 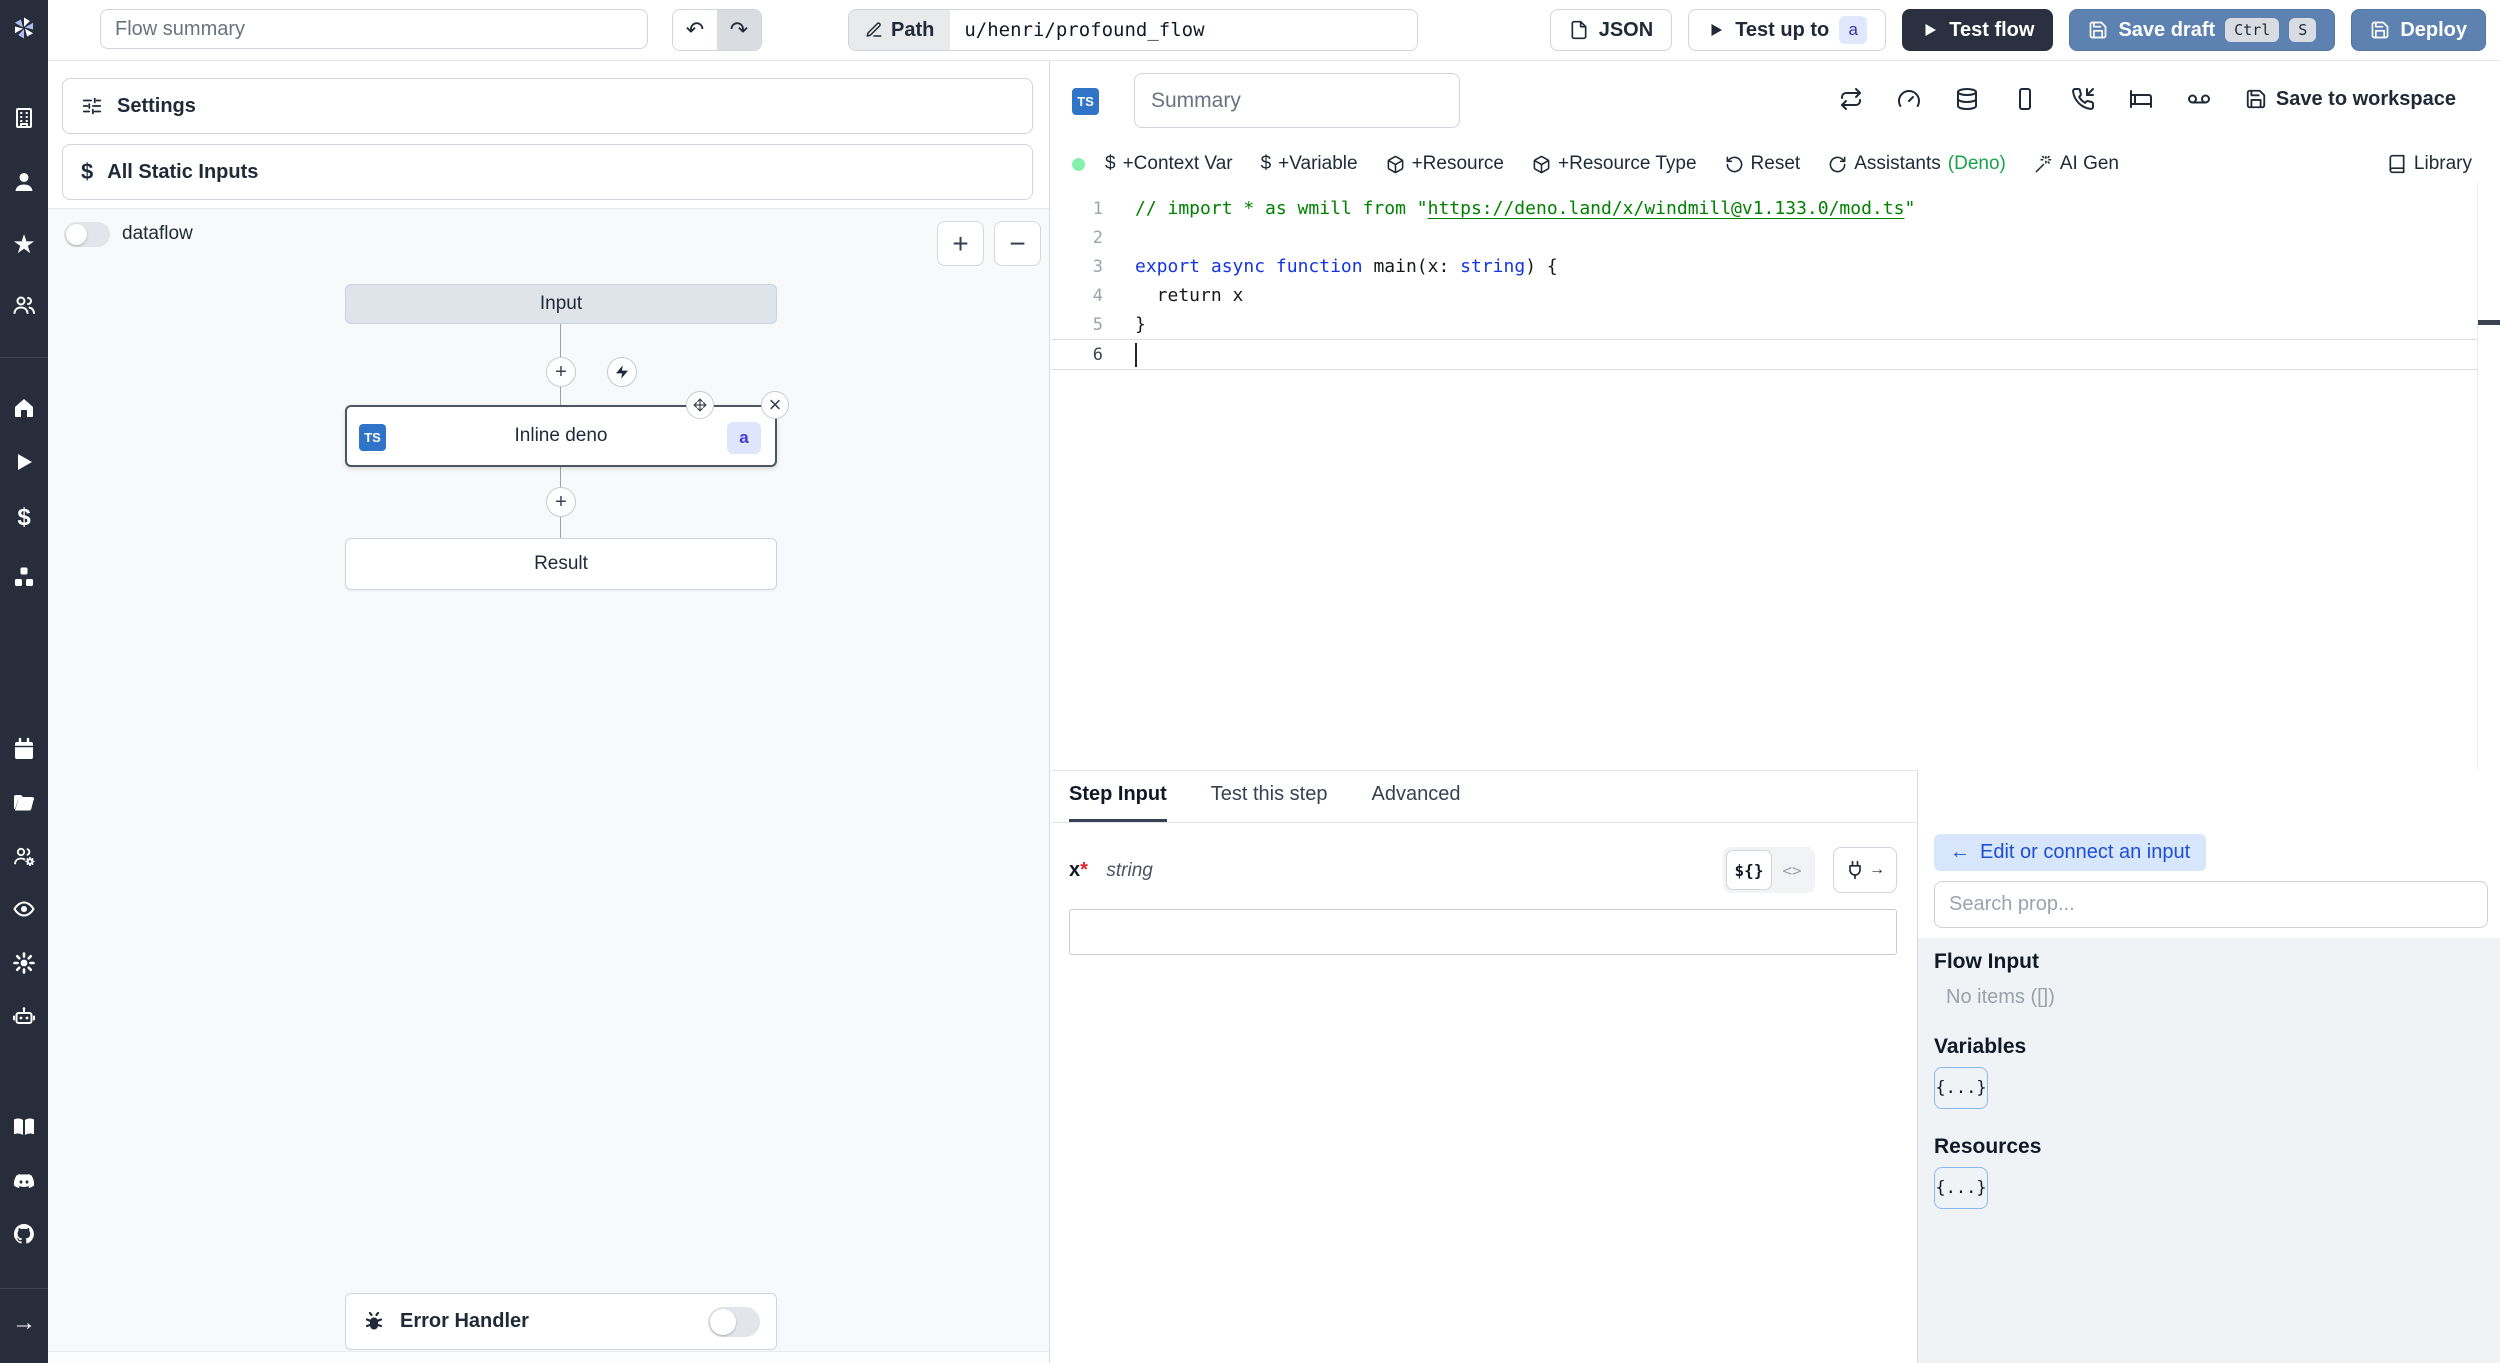 What do you see at coordinates (561, 1321) in the screenshot?
I see `error-handler-card: Error Handler` at bounding box center [561, 1321].